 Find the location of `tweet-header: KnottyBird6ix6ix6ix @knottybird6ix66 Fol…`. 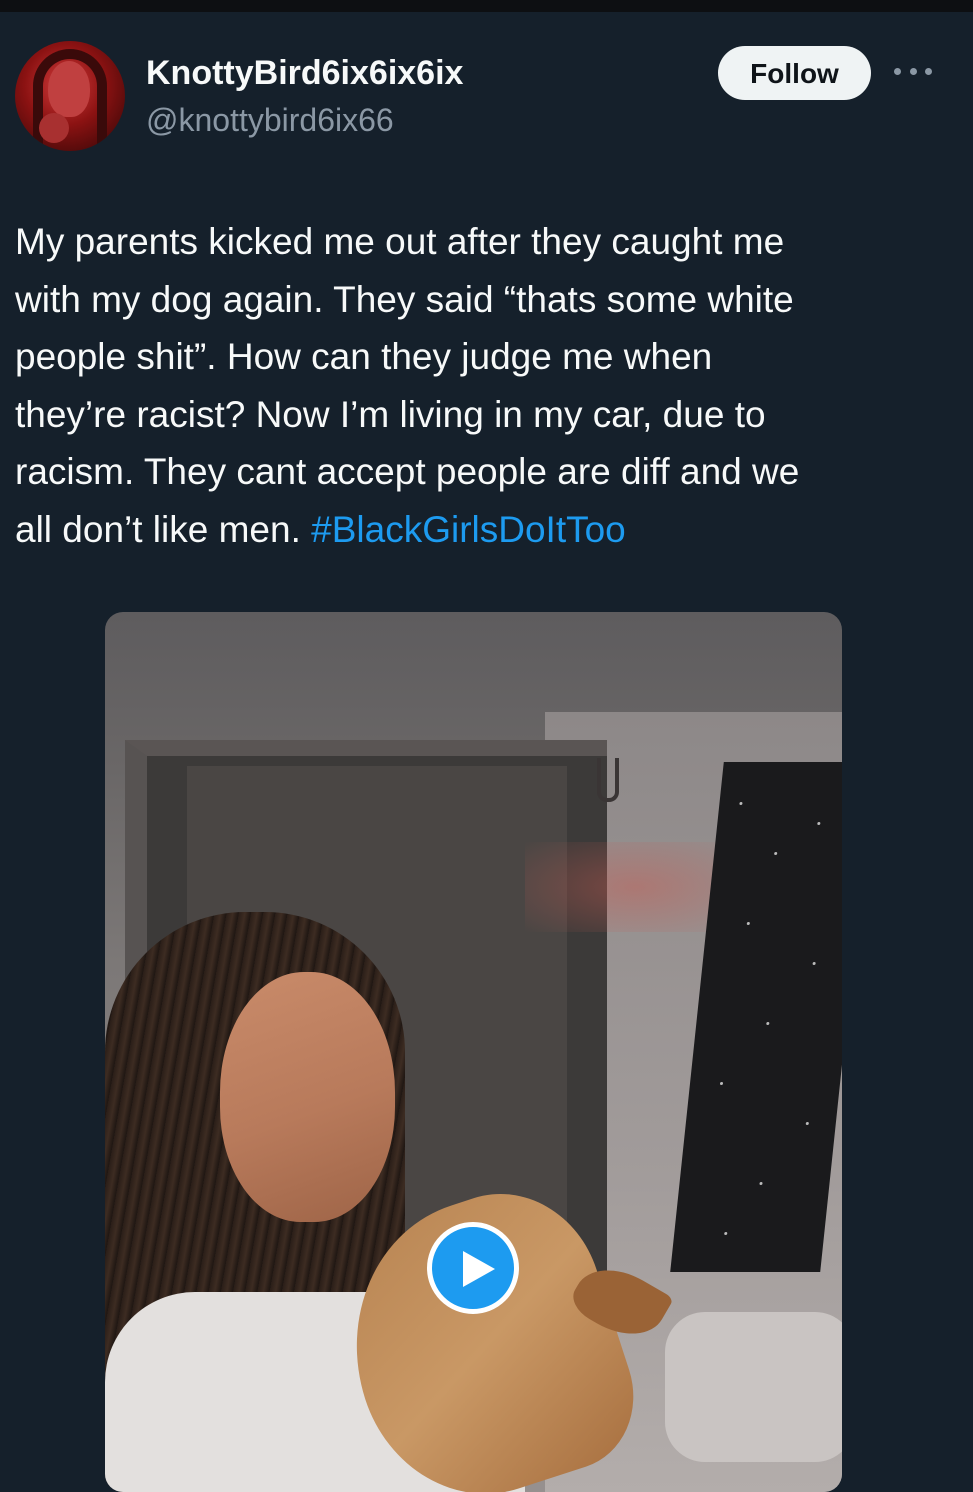

tweet-header: KnottyBird6ix6ix6ix @knottybird6ix66 Fol… is located at coordinates (486, 98).